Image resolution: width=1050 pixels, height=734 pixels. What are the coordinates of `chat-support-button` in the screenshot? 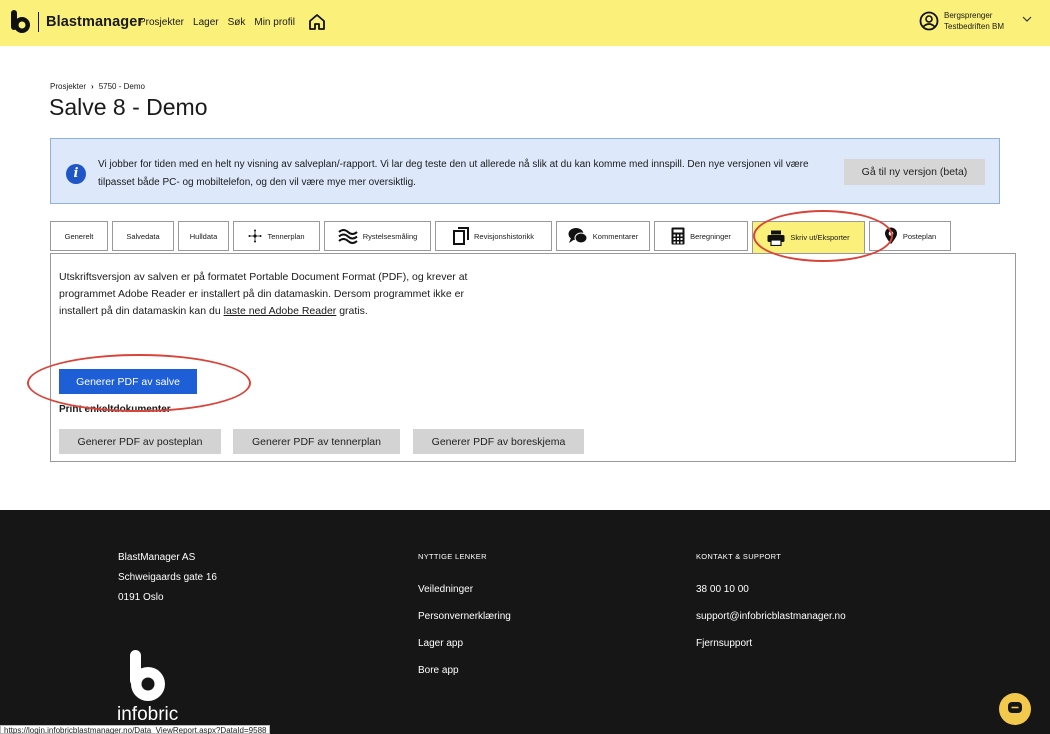 It's located at (1015, 709).